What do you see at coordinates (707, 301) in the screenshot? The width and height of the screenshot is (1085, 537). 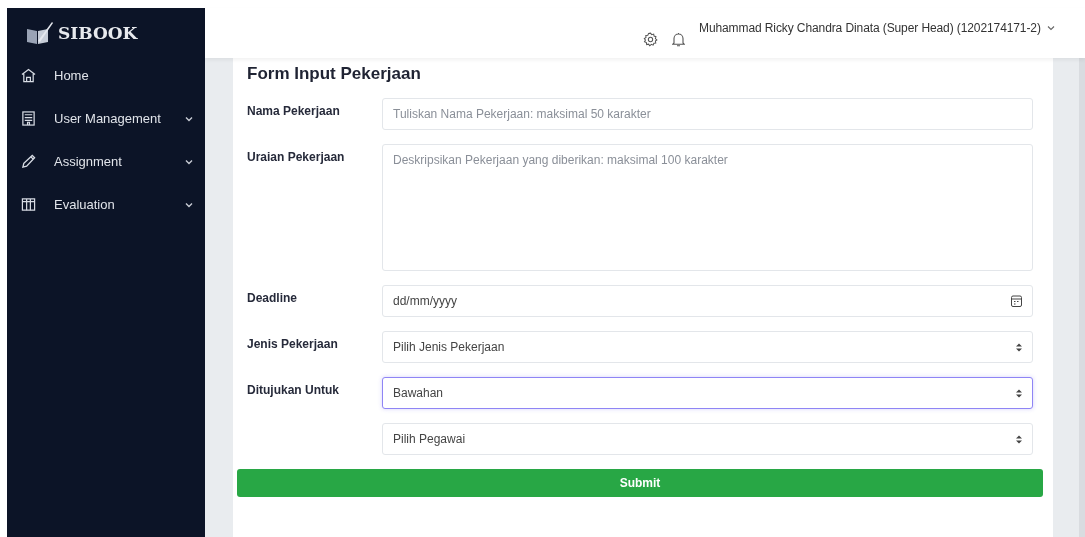 I see `date-field: dd/mm/yyyy` at bounding box center [707, 301].